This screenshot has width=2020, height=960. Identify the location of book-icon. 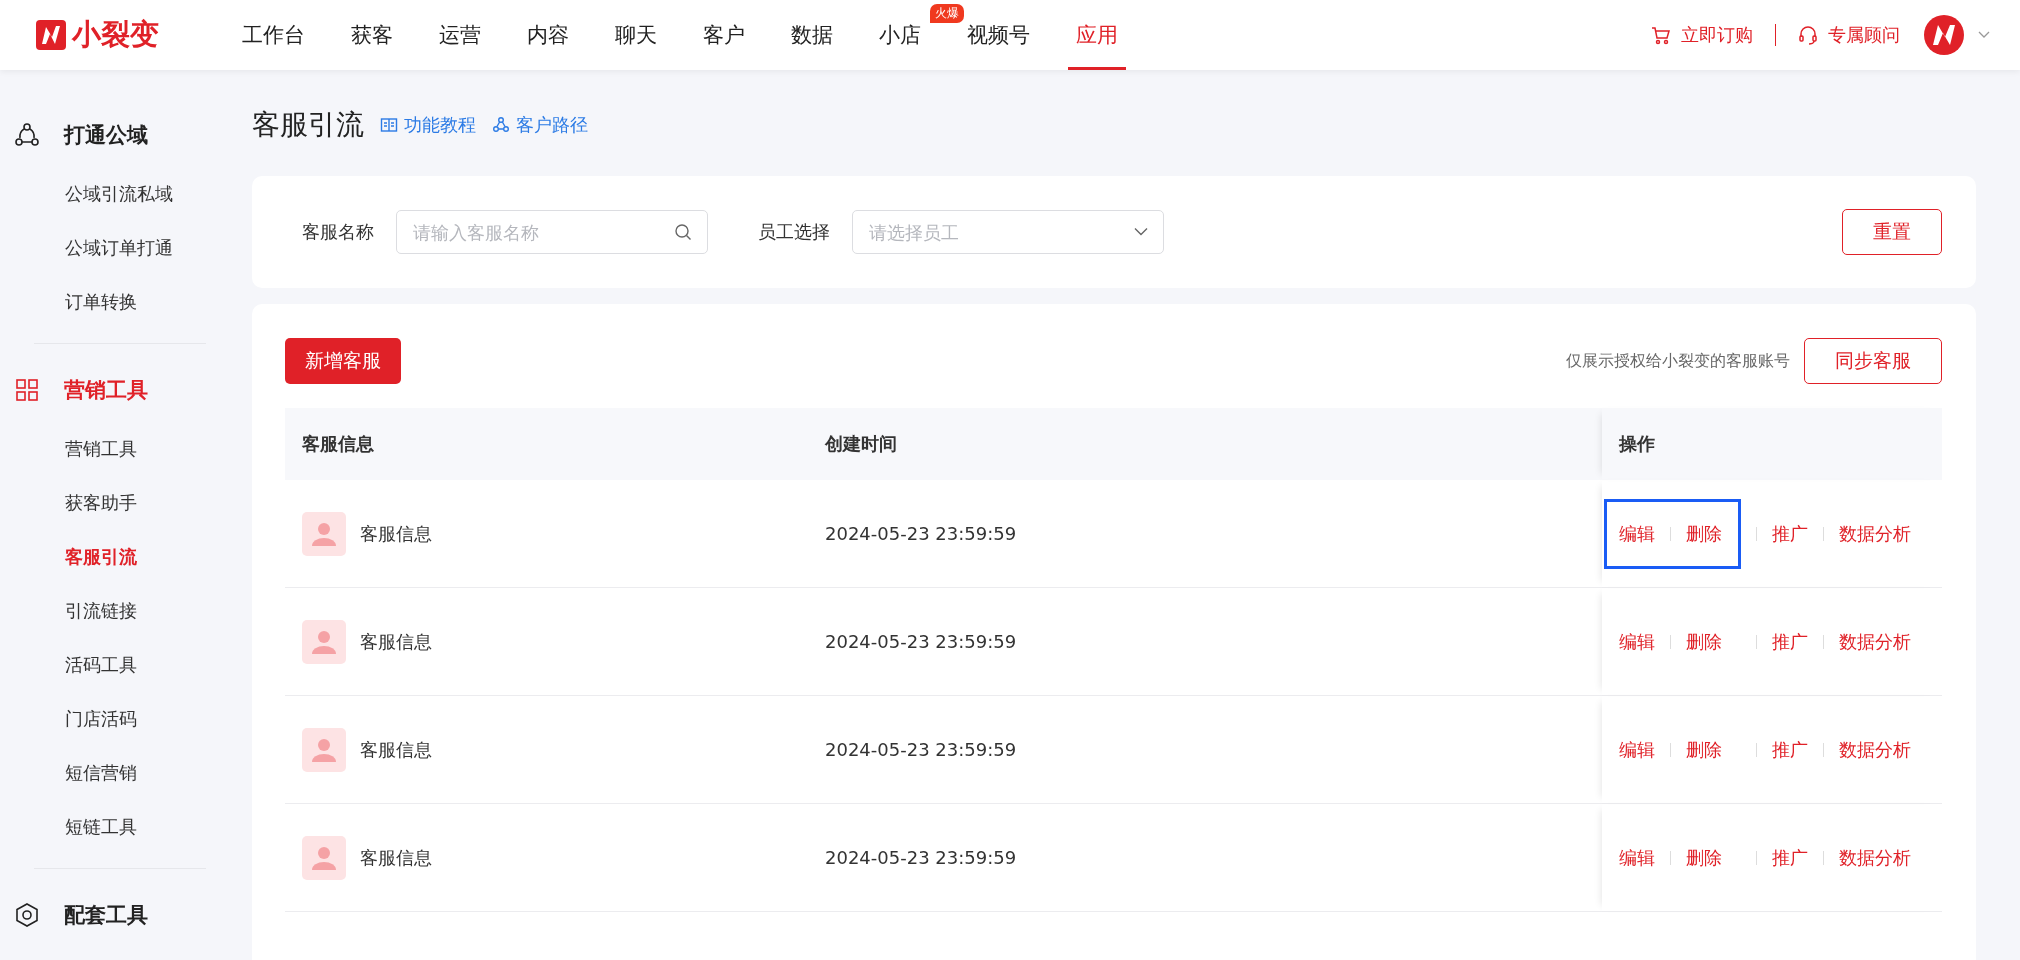
(389, 125).